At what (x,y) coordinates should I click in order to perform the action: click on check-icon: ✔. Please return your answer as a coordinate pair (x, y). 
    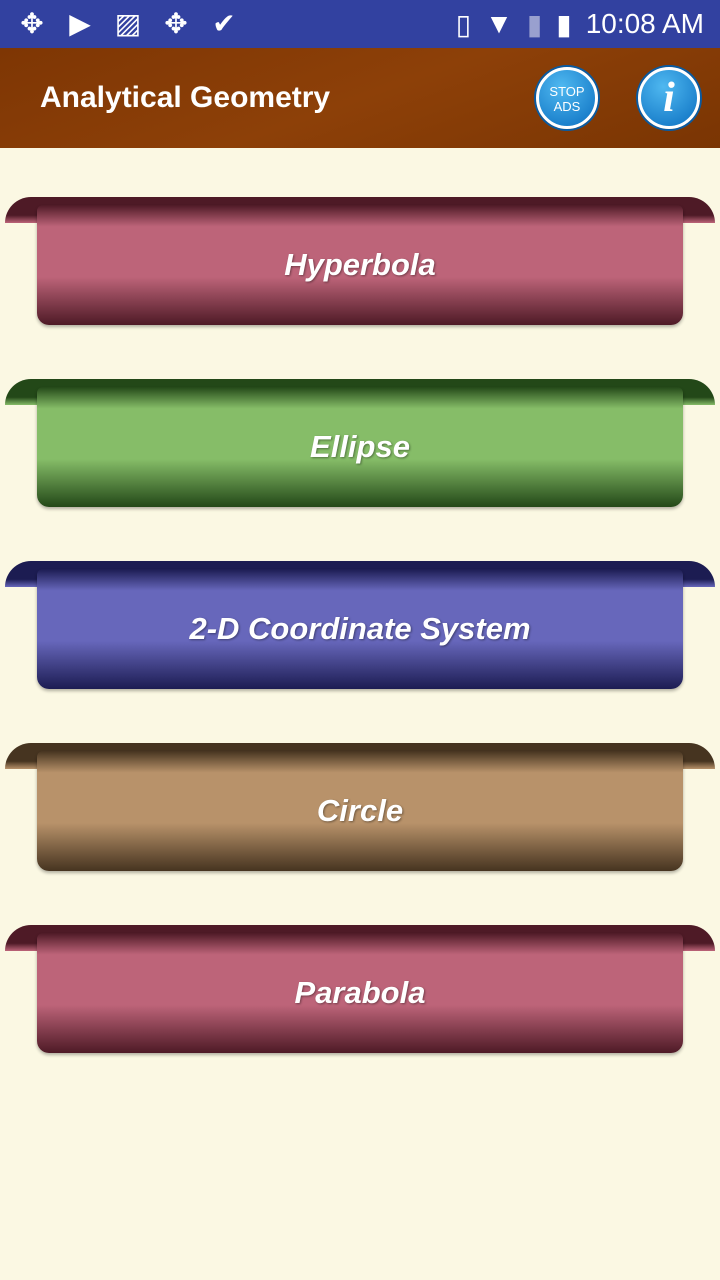
    Looking at the image, I should click on (224, 23).